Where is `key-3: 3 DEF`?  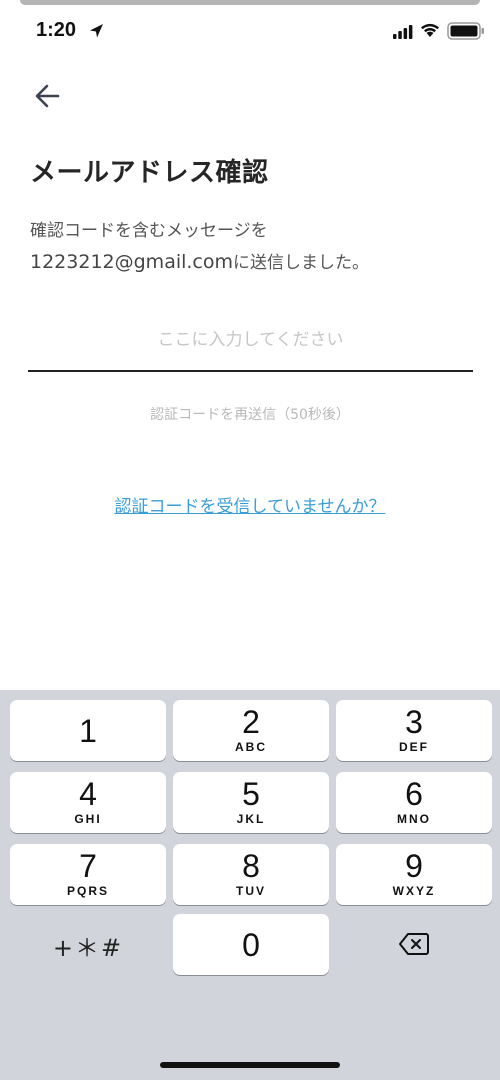 key-3: 3 DEF is located at coordinates (414, 730).